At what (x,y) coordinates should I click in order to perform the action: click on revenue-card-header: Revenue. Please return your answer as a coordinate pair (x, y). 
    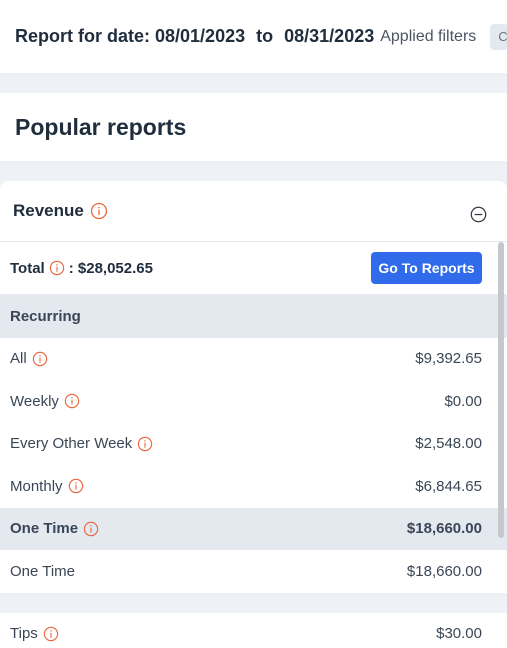
    Looking at the image, I should click on (253, 211).